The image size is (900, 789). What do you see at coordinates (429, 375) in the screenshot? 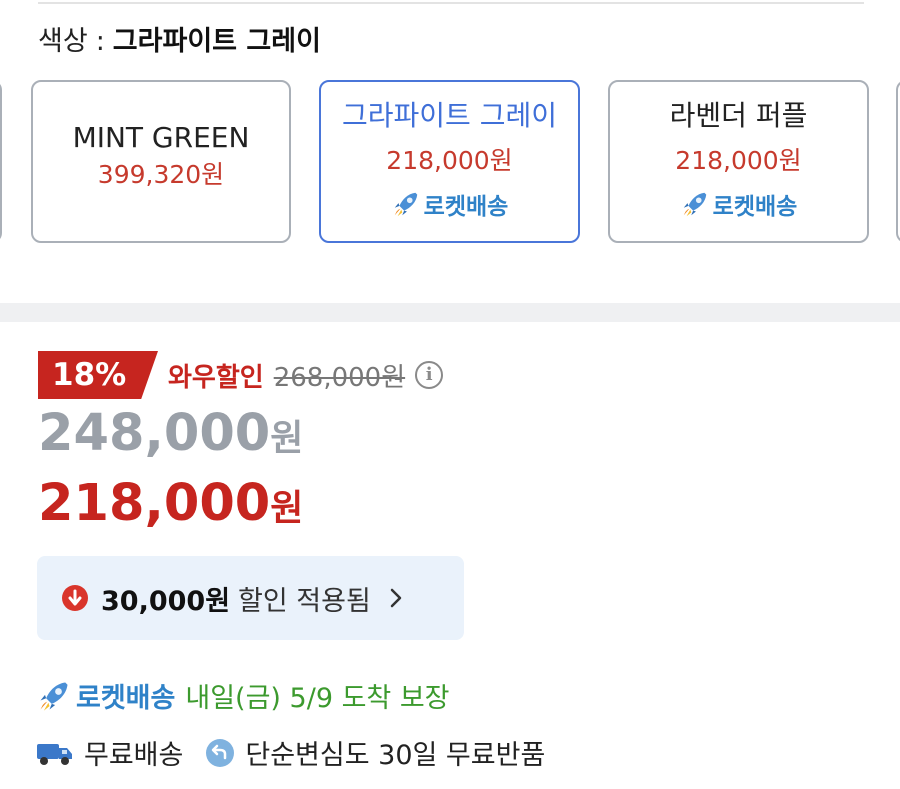
I see `info-icon: i` at bounding box center [429, 375].